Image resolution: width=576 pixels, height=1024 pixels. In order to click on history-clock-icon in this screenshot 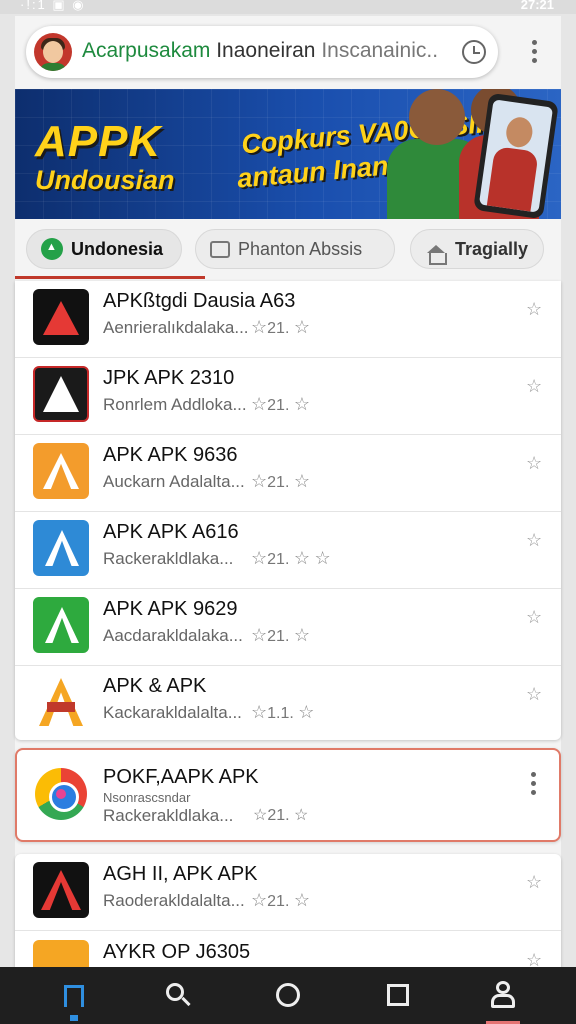, I will do `click(474, 52)`.